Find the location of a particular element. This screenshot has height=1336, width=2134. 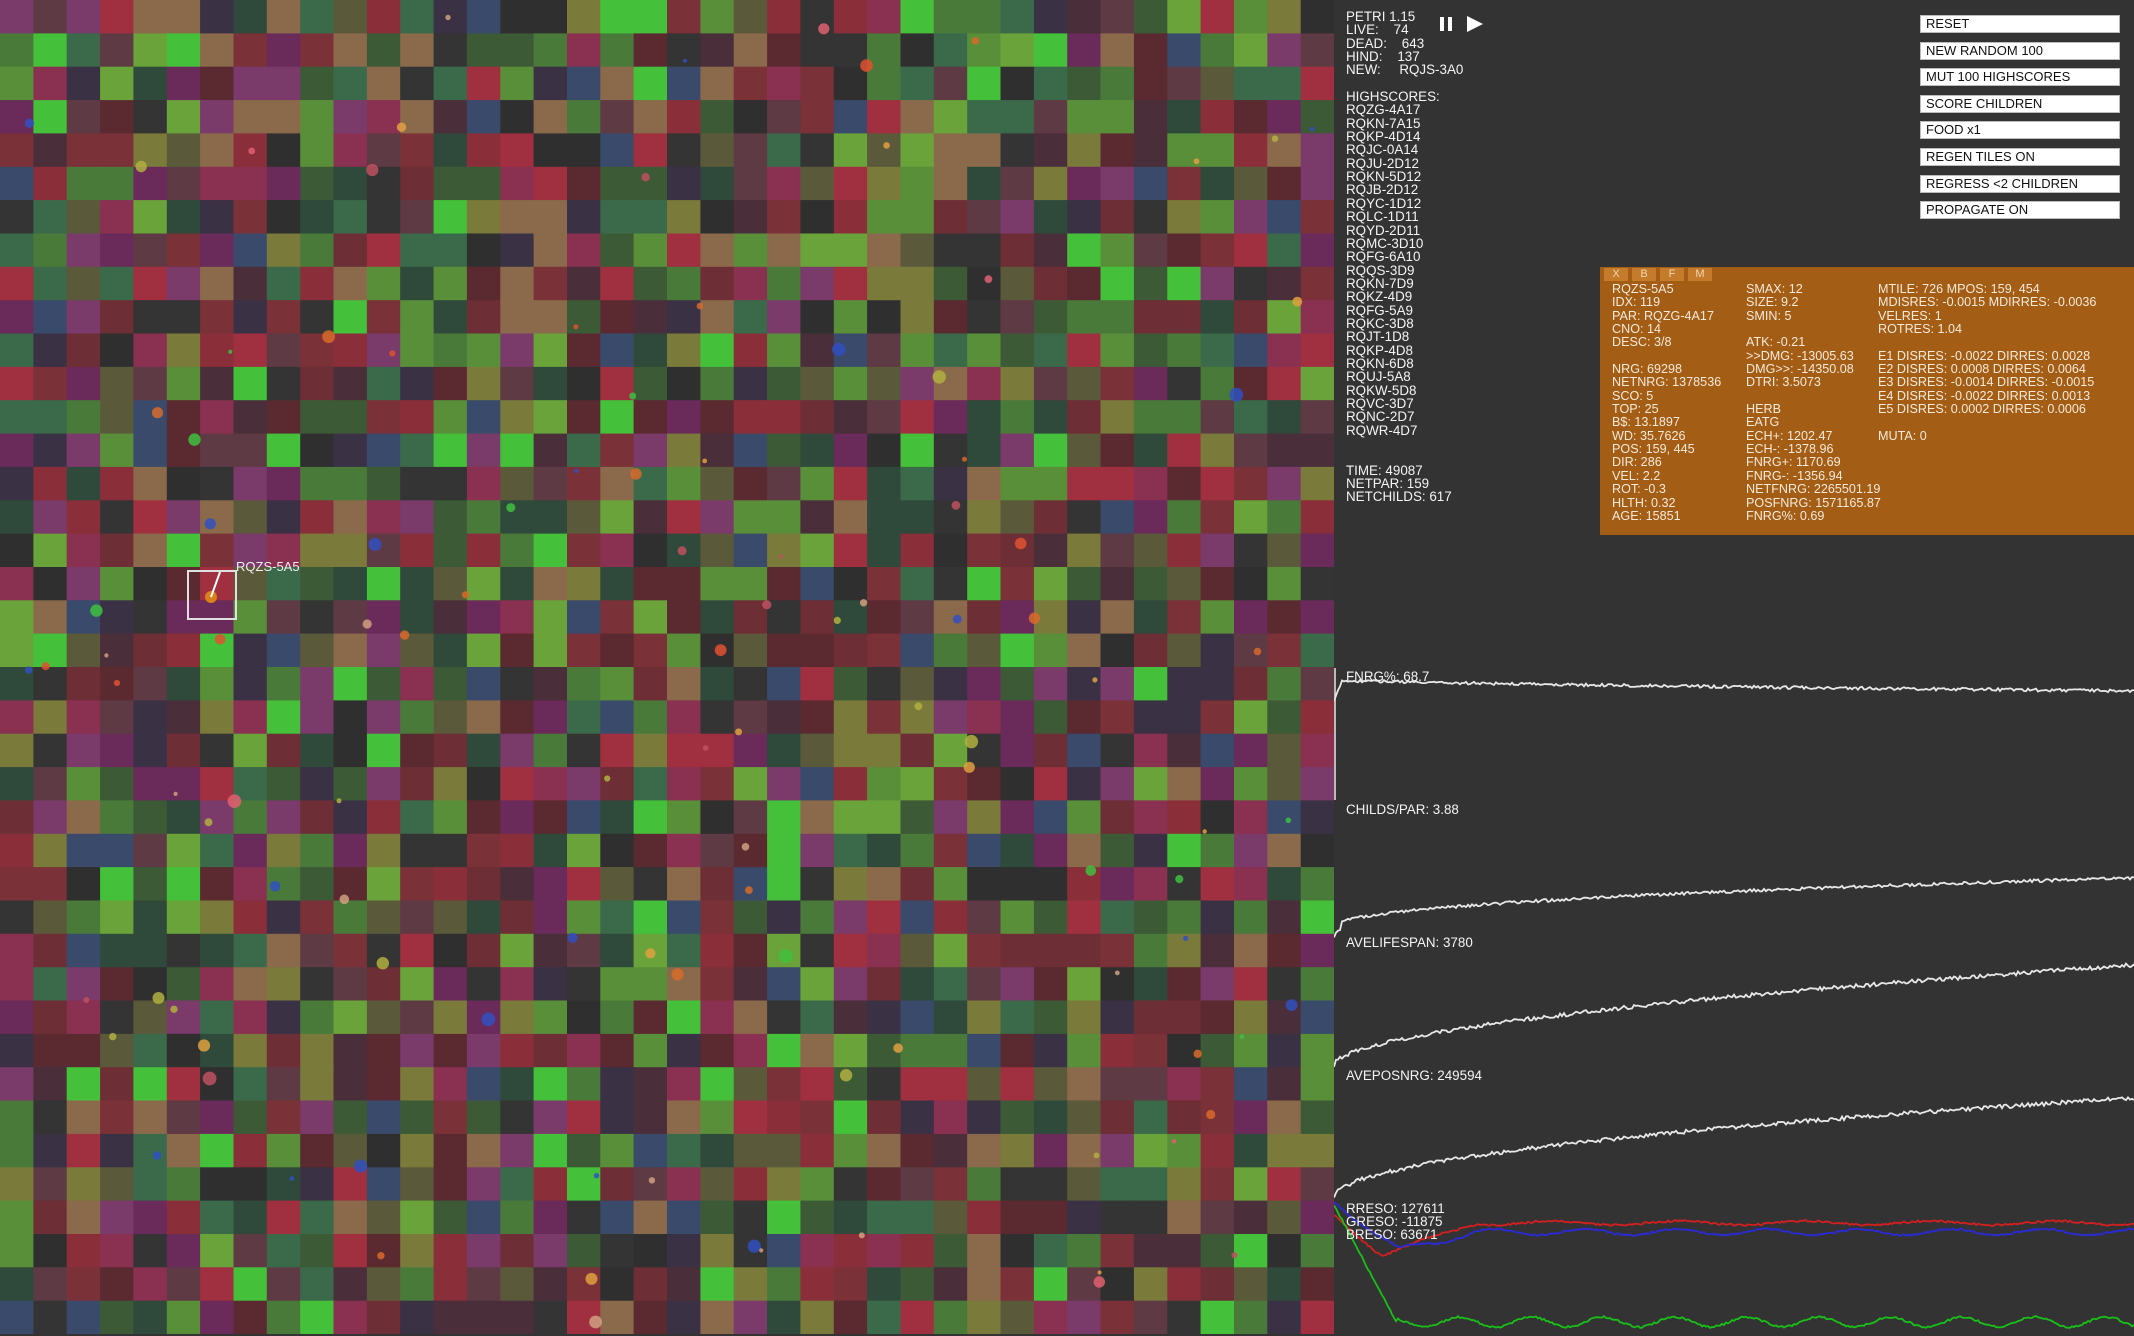

score-children-button: SCORE CHILDREN is located at coordinates (2020, 103).